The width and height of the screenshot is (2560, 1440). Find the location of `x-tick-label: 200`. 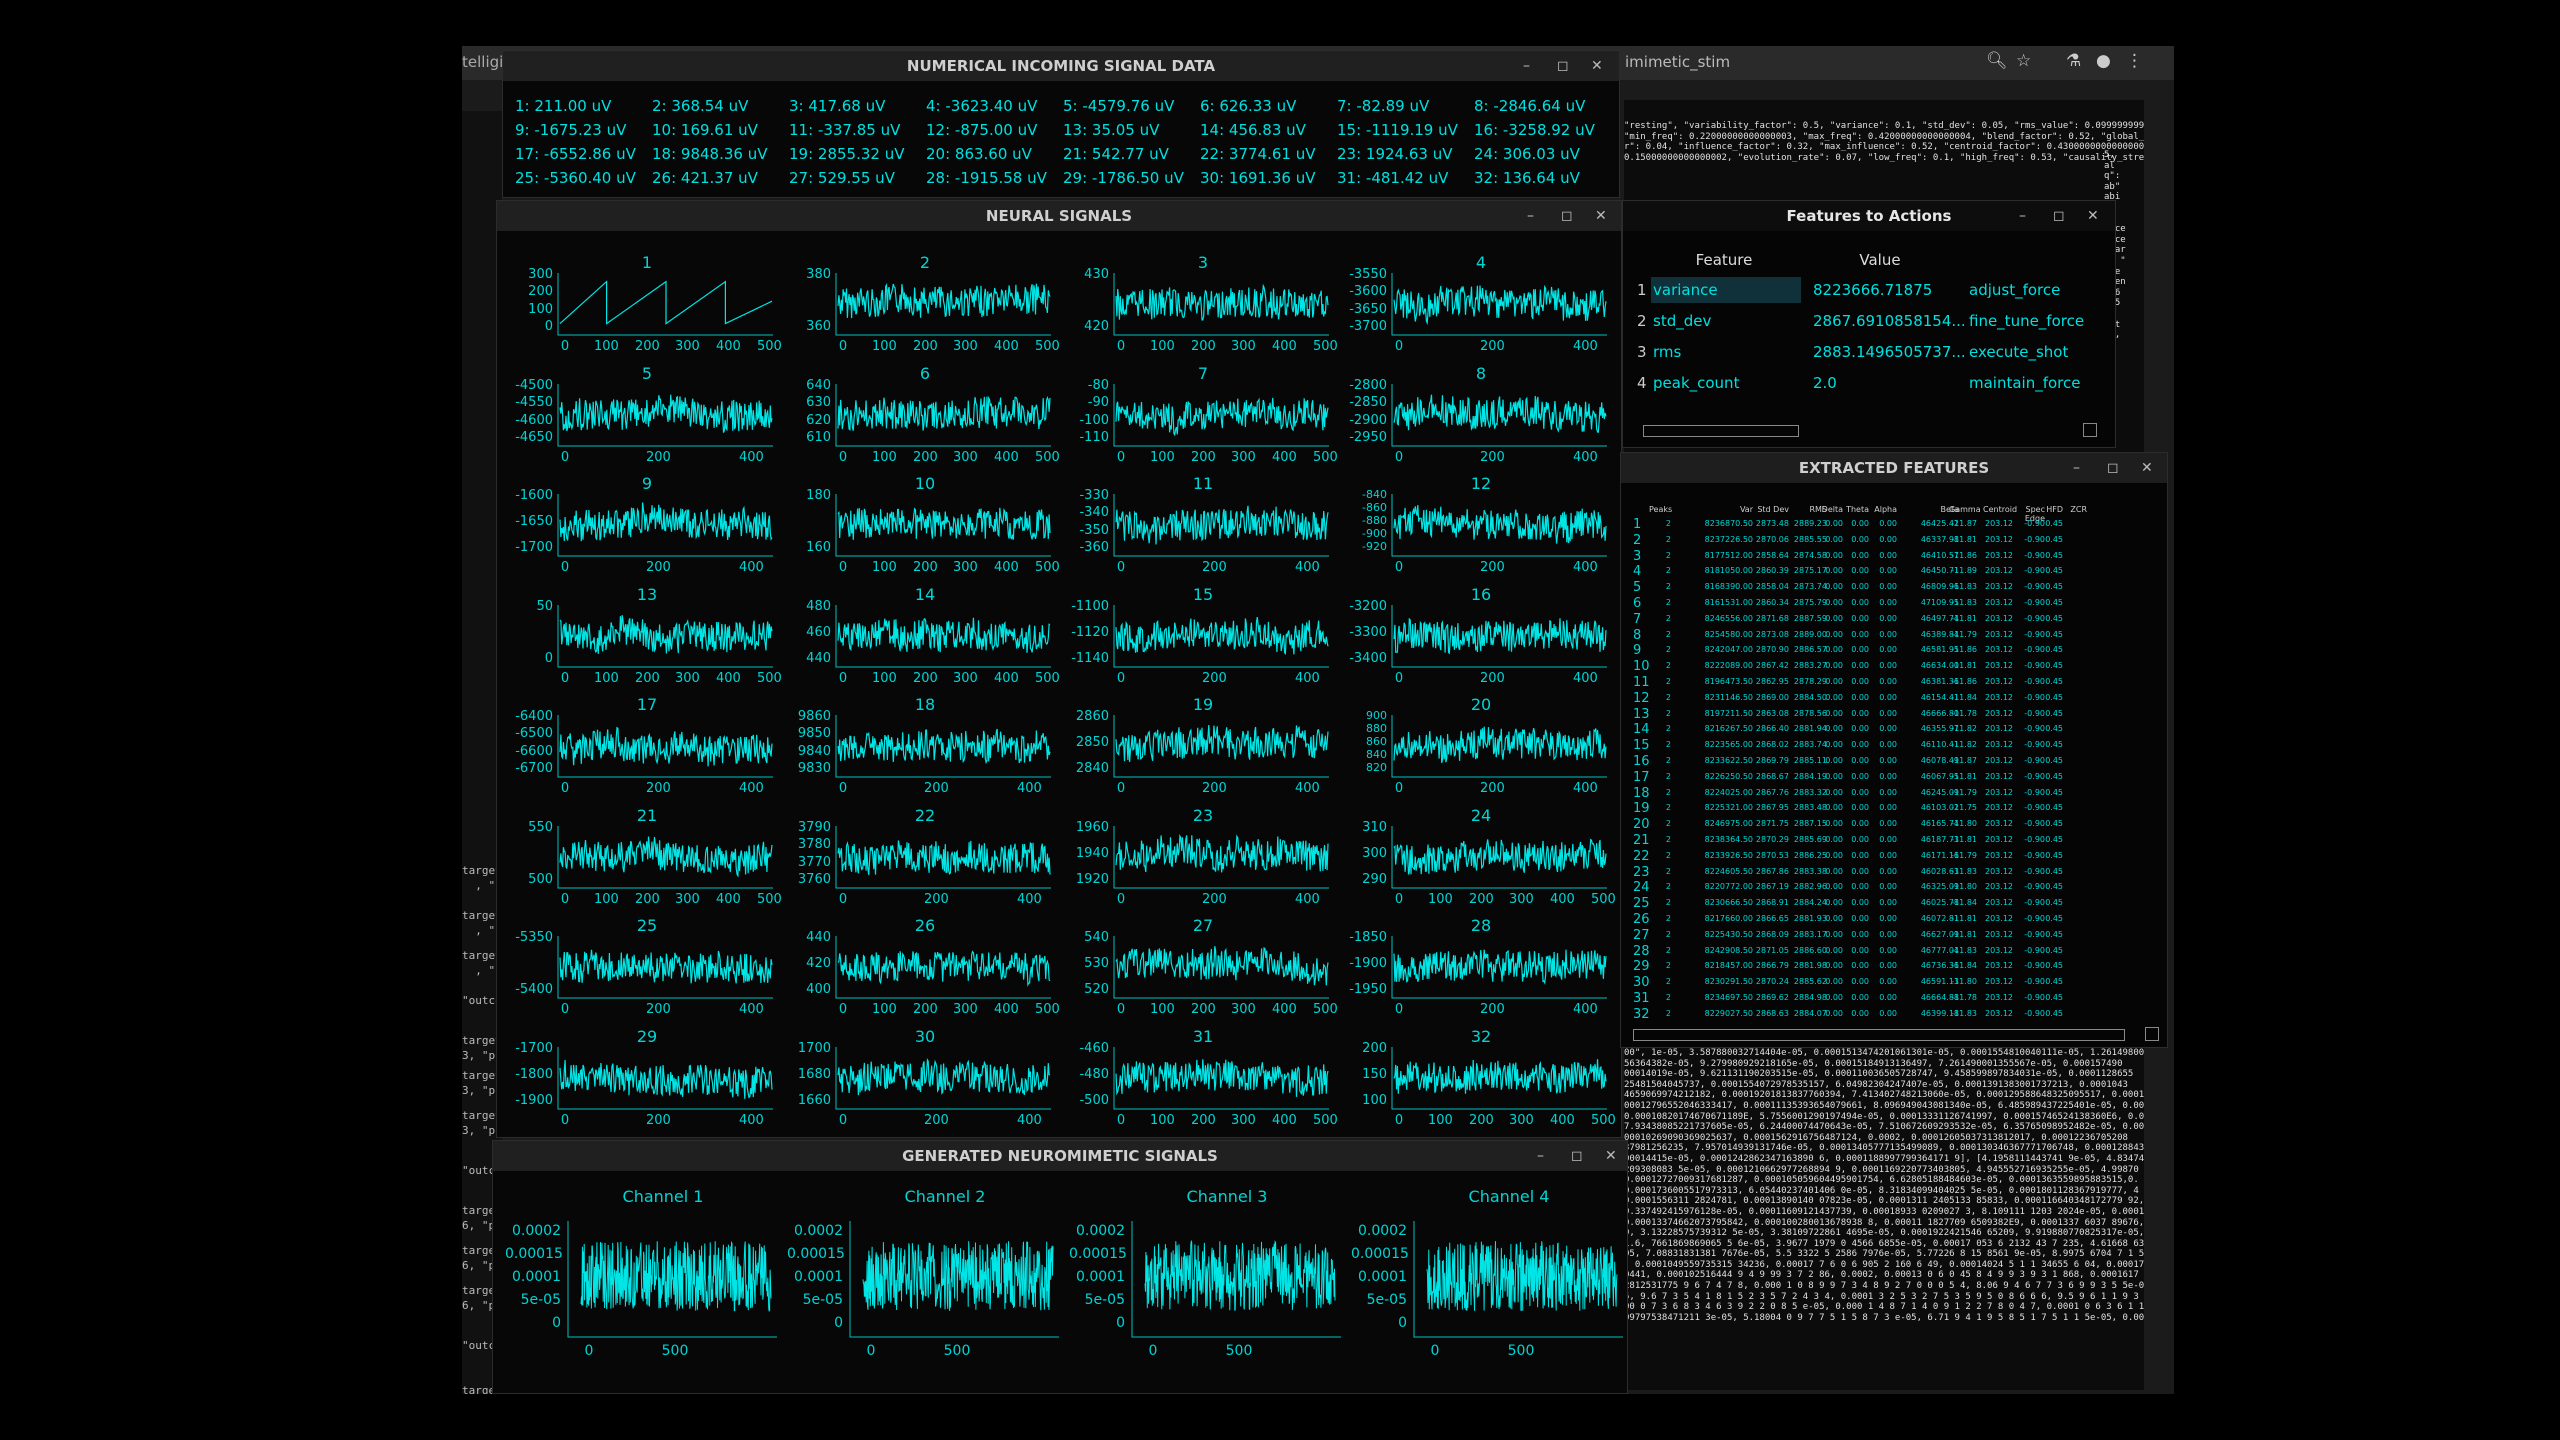

x-tick-label: 200 is located at coordinates (1492, 788).